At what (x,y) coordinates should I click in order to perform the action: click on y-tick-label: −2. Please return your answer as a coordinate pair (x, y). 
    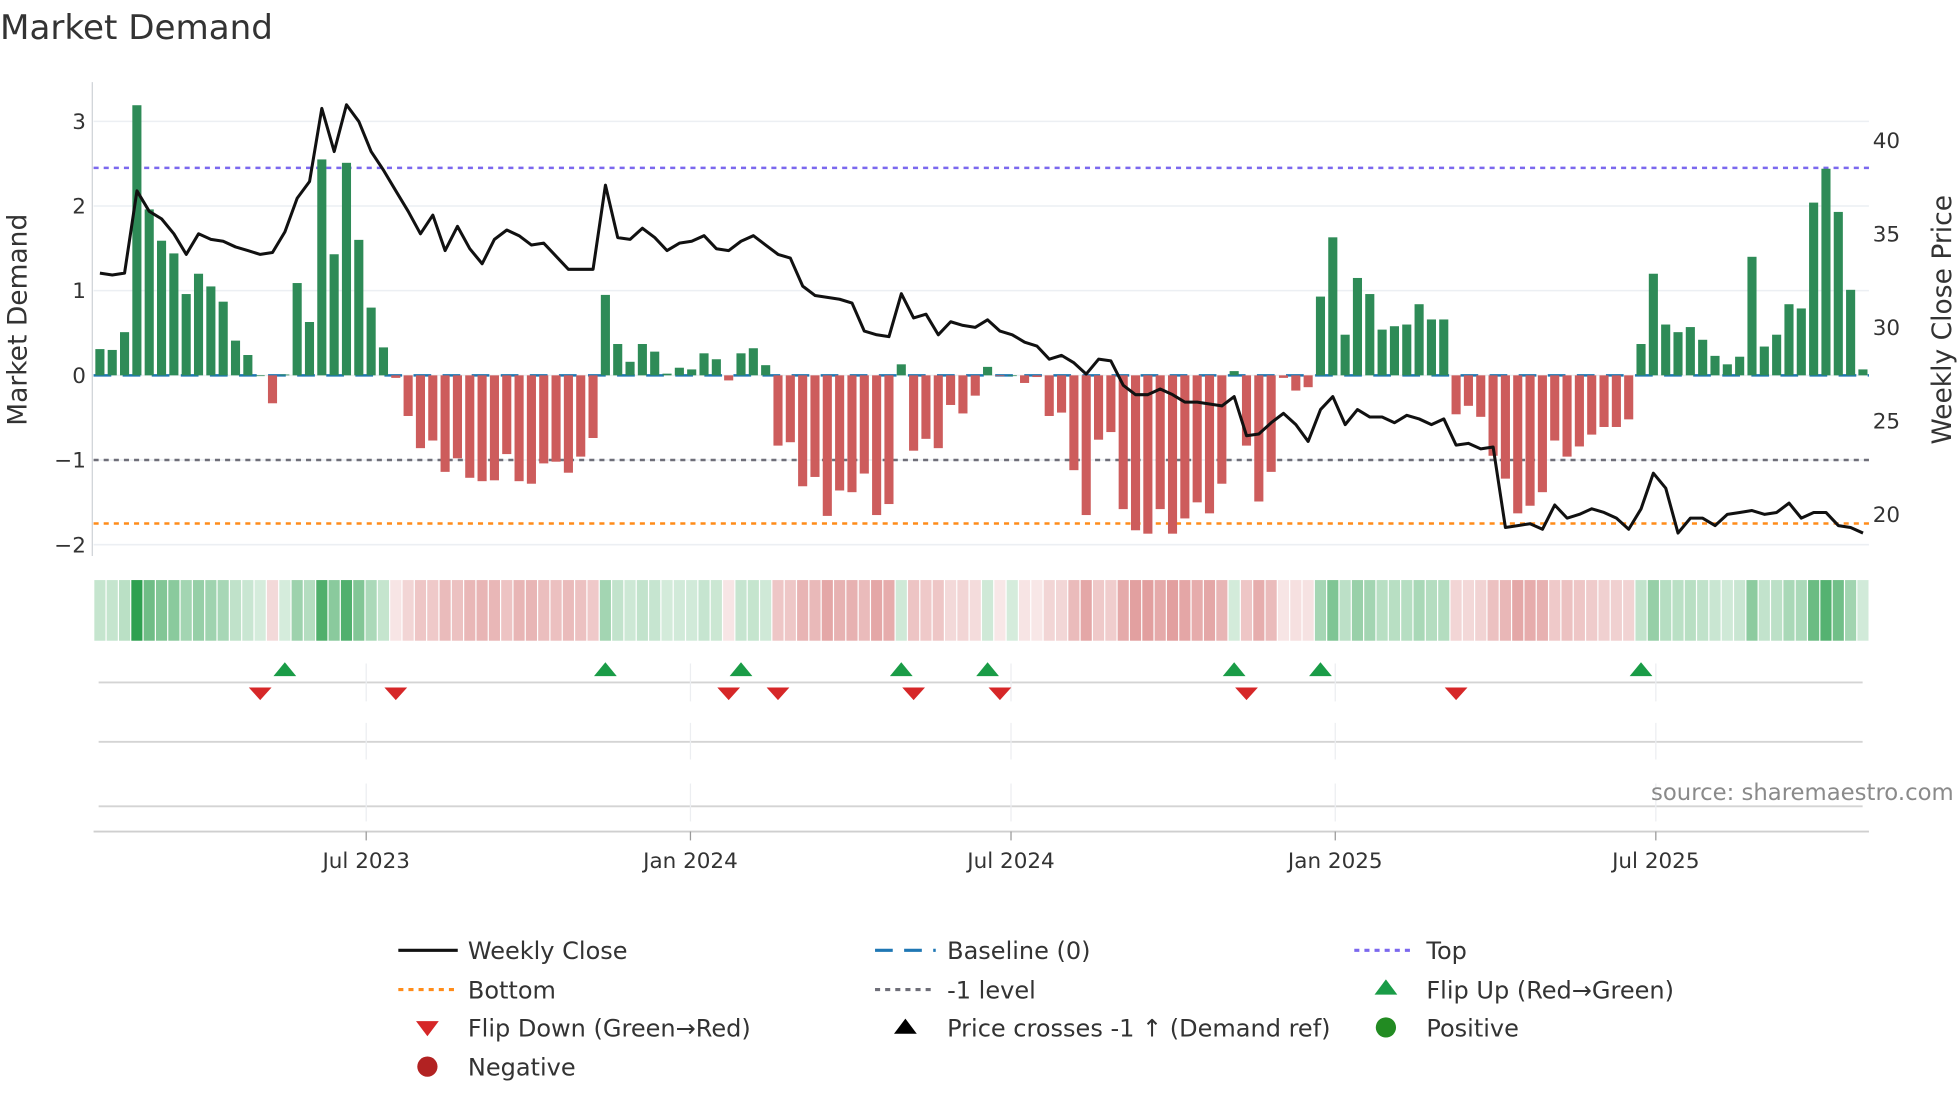
    Looking at the image, I should click on (70, 545).